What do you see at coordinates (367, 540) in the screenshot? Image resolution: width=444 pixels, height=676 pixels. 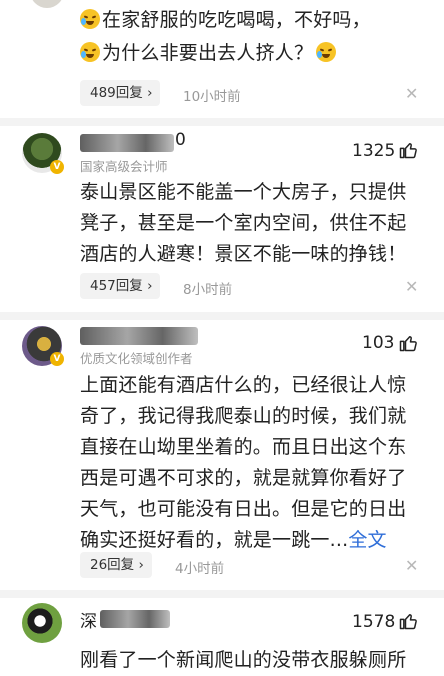 I see `expand-full-text-link: 全文` at bounding box center [367, 540].